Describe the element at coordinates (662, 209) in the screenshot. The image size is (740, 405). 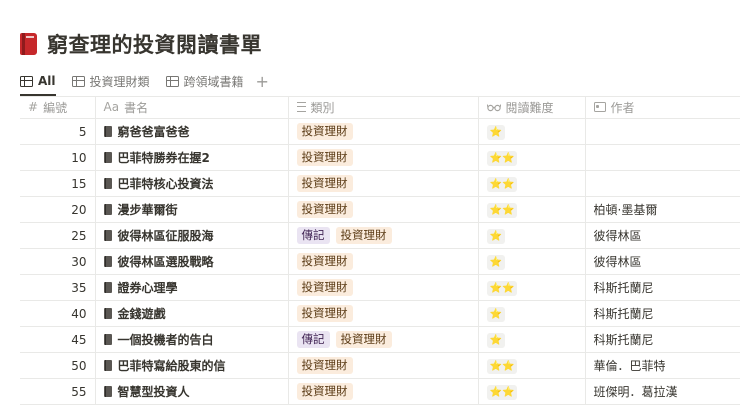
I see `author-cell: 柏頓·墨基爾` at that location.